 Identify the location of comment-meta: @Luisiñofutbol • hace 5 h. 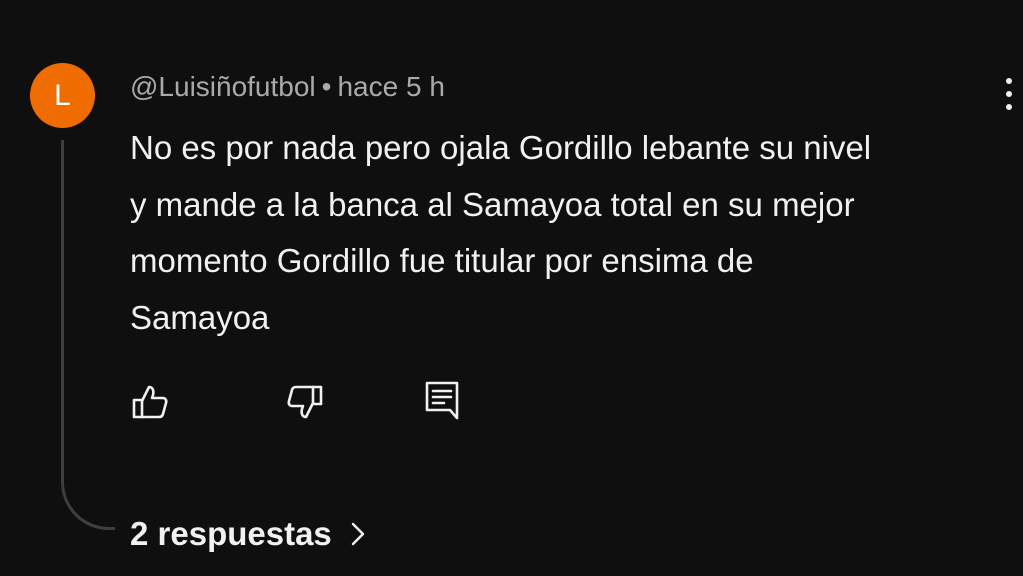
(287, 87).